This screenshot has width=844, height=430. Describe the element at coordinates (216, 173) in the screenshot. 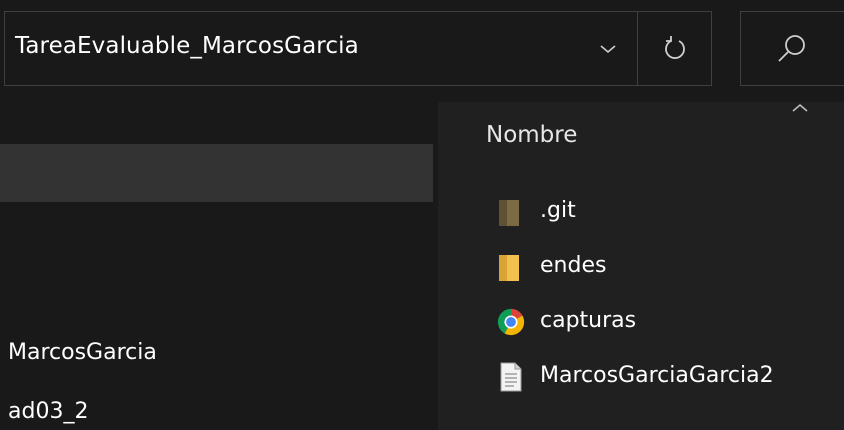

I see `nav-selected-item` at that location.